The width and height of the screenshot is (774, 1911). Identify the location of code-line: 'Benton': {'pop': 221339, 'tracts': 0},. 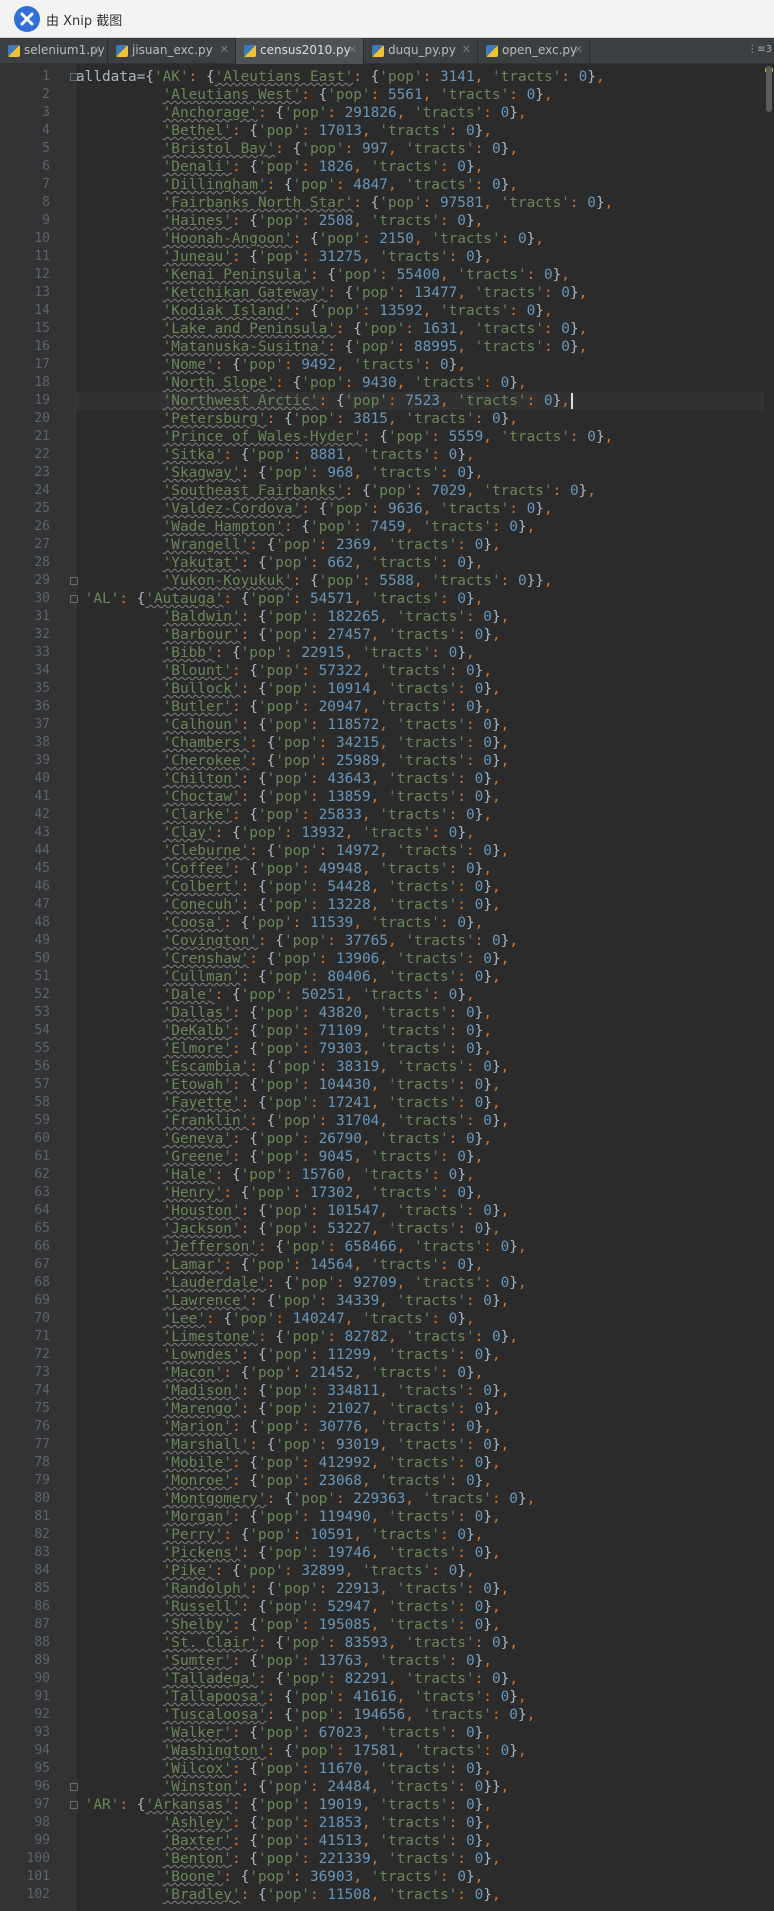
(420, 1859).